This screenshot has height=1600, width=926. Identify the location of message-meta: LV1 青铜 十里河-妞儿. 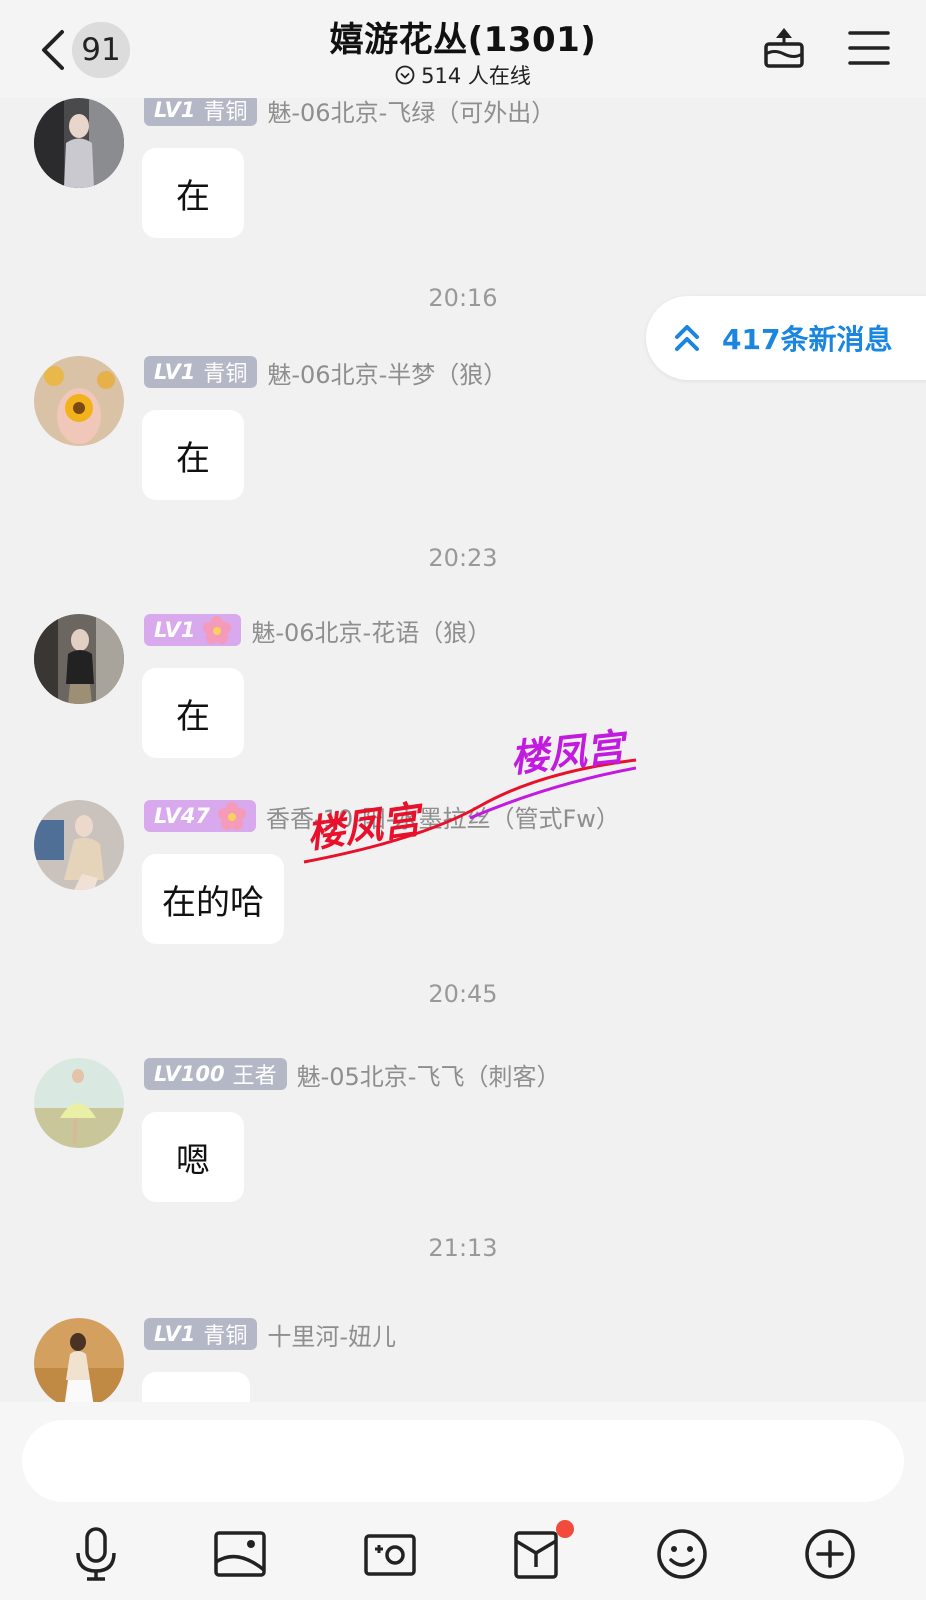
(270, 1334).